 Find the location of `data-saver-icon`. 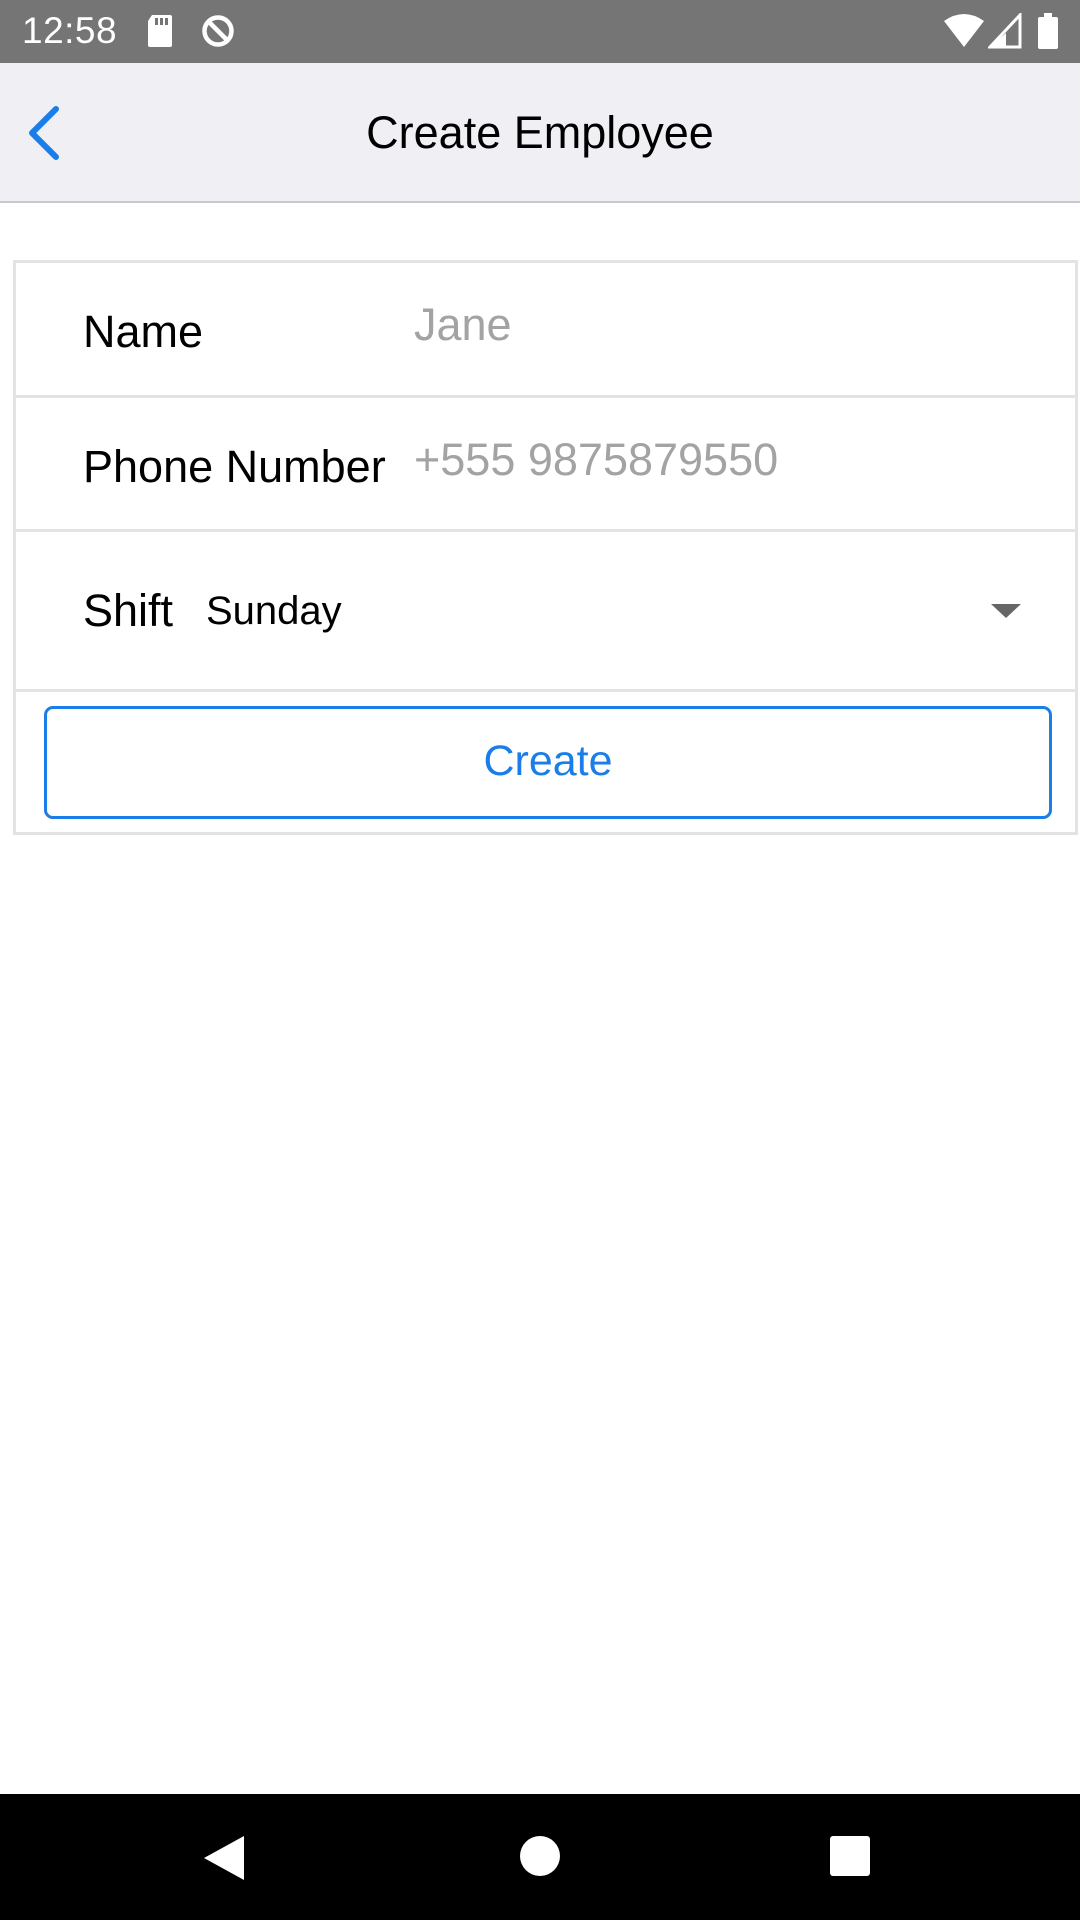

data-saver-icon is located at coordinates (218, 31).